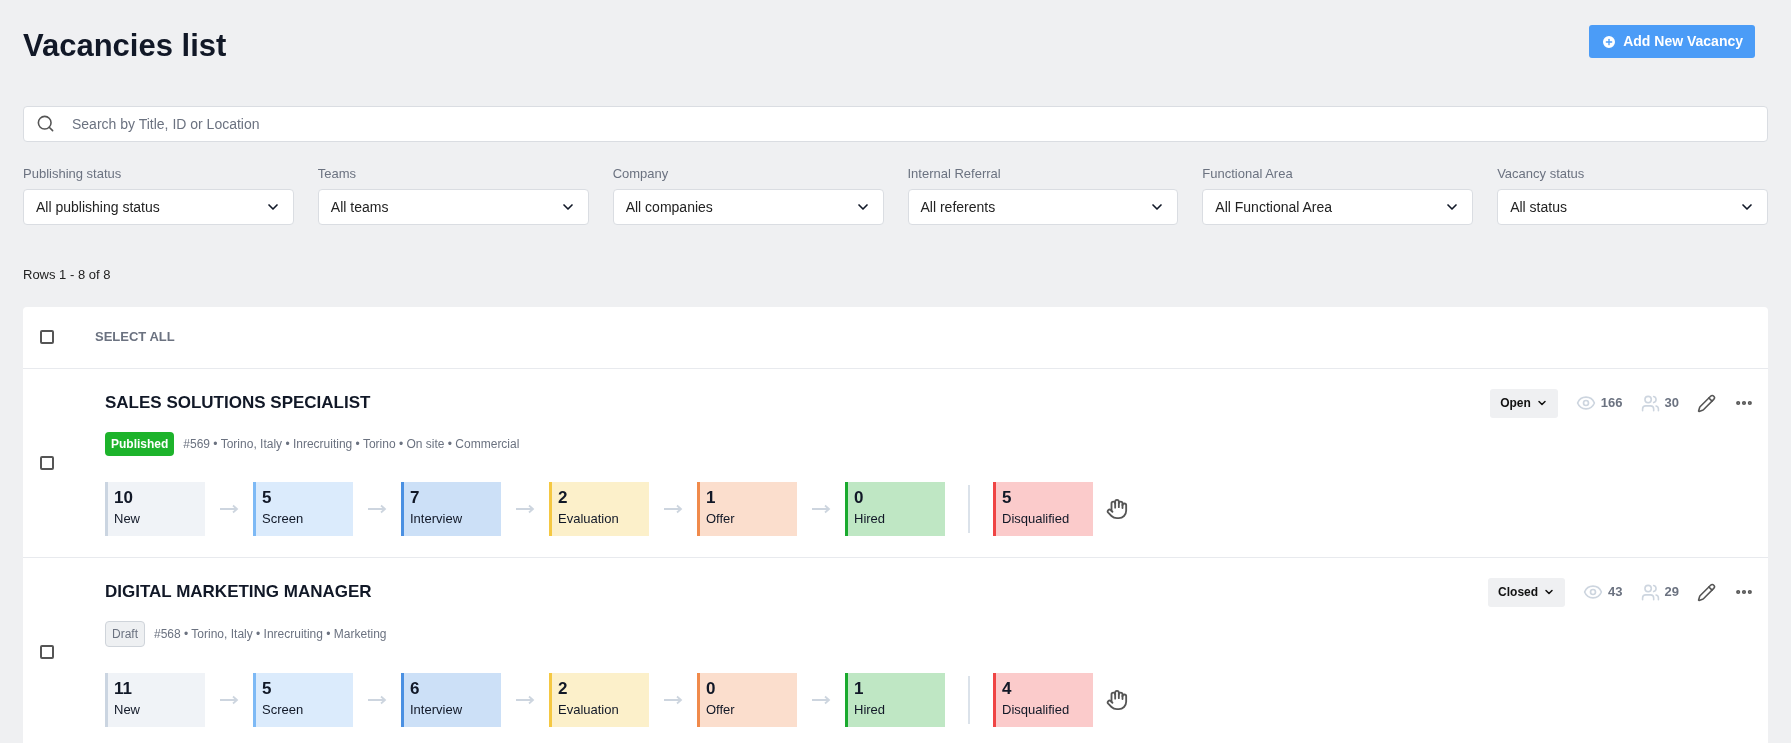 The width and height of the screenshot is (1791, 743). Describe the element at coordinates (351, 444) in the screenshot. I see `vacancy-meta: #569 • Torino, Italy • Inrecruiting • Torino • On site • Commercial` at that location.